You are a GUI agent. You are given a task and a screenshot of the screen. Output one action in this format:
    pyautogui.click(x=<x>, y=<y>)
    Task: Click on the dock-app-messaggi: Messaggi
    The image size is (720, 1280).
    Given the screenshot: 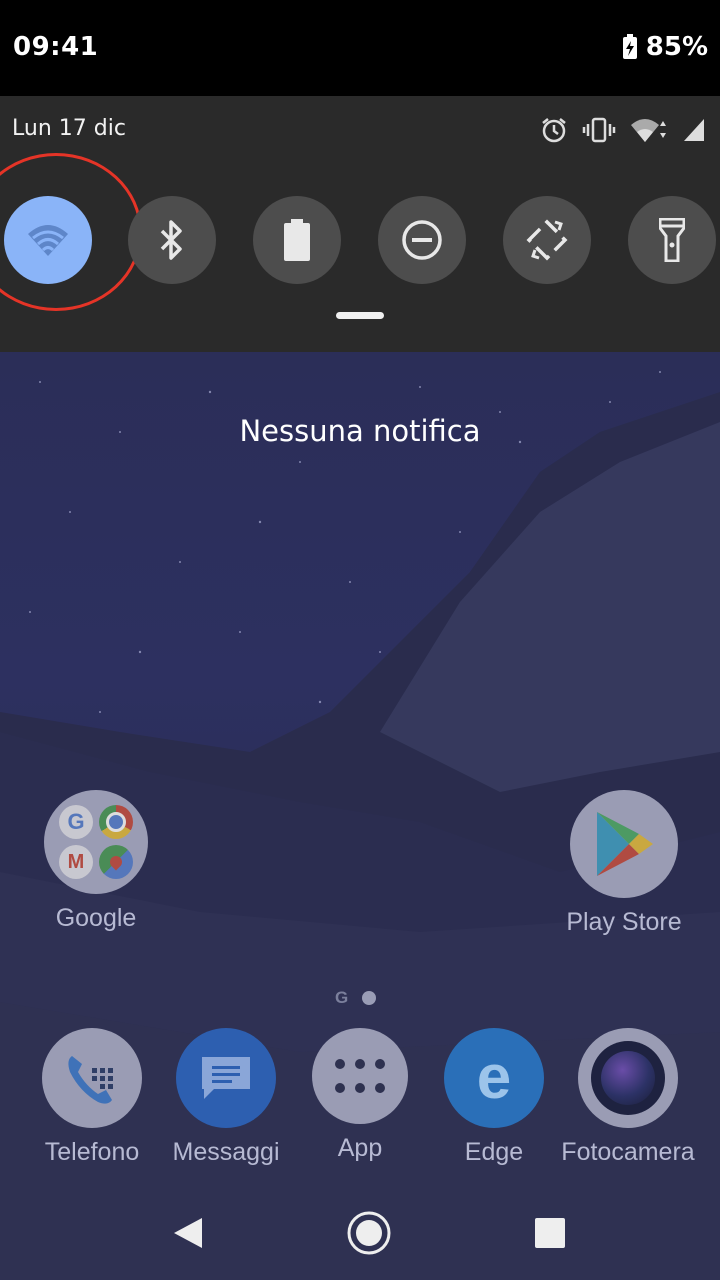 What is the action you would take?
    pyautogui.click(x=226, y=1097)
    